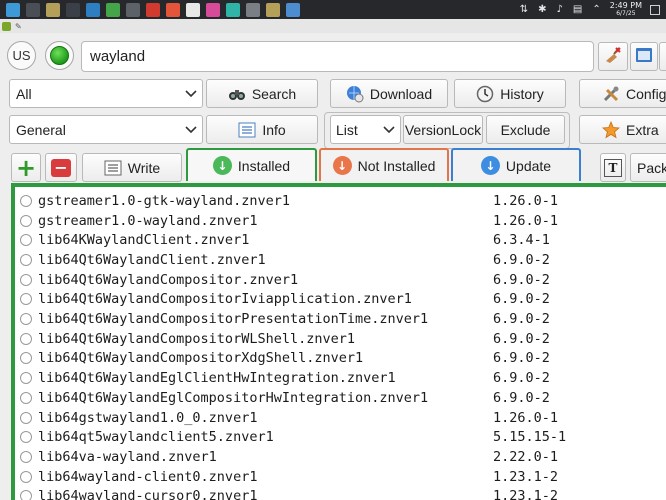 This screenshot has width=666, height=500. I want to click on taskbar: ⇅ ✱ ♪ ▤ ⌃ 2:49 PM 6/7/25, so click(333, 9).